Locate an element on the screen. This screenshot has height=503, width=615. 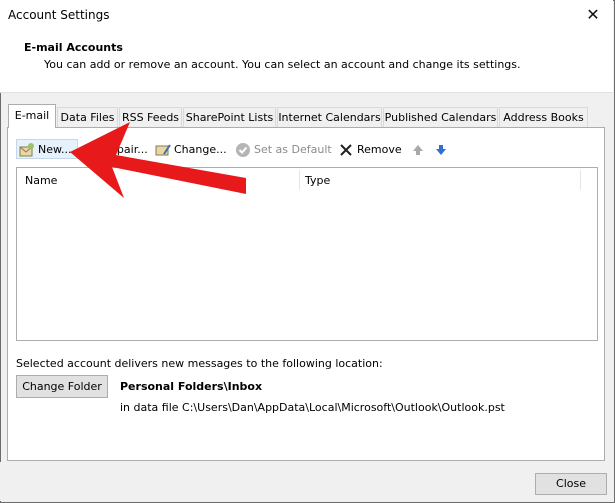
tab-address-books: Address Books is located at coordinates (543, 117).